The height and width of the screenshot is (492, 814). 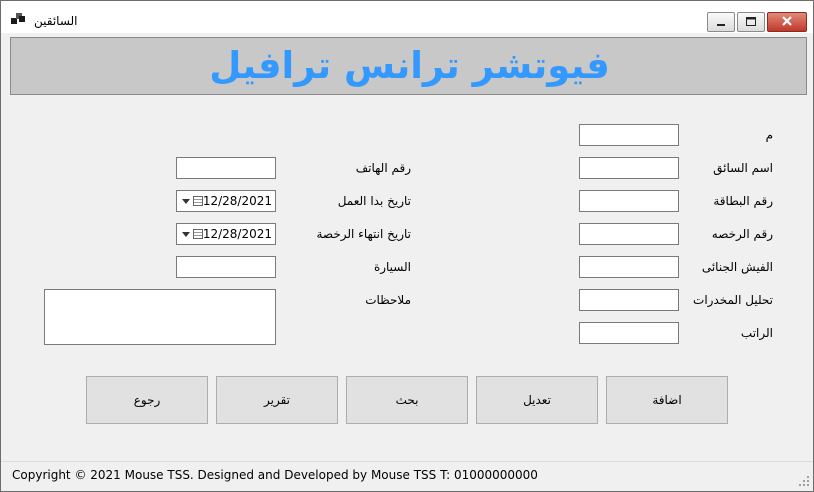 I want to click on salary-label: الراتب, so click(x=756, y=333).